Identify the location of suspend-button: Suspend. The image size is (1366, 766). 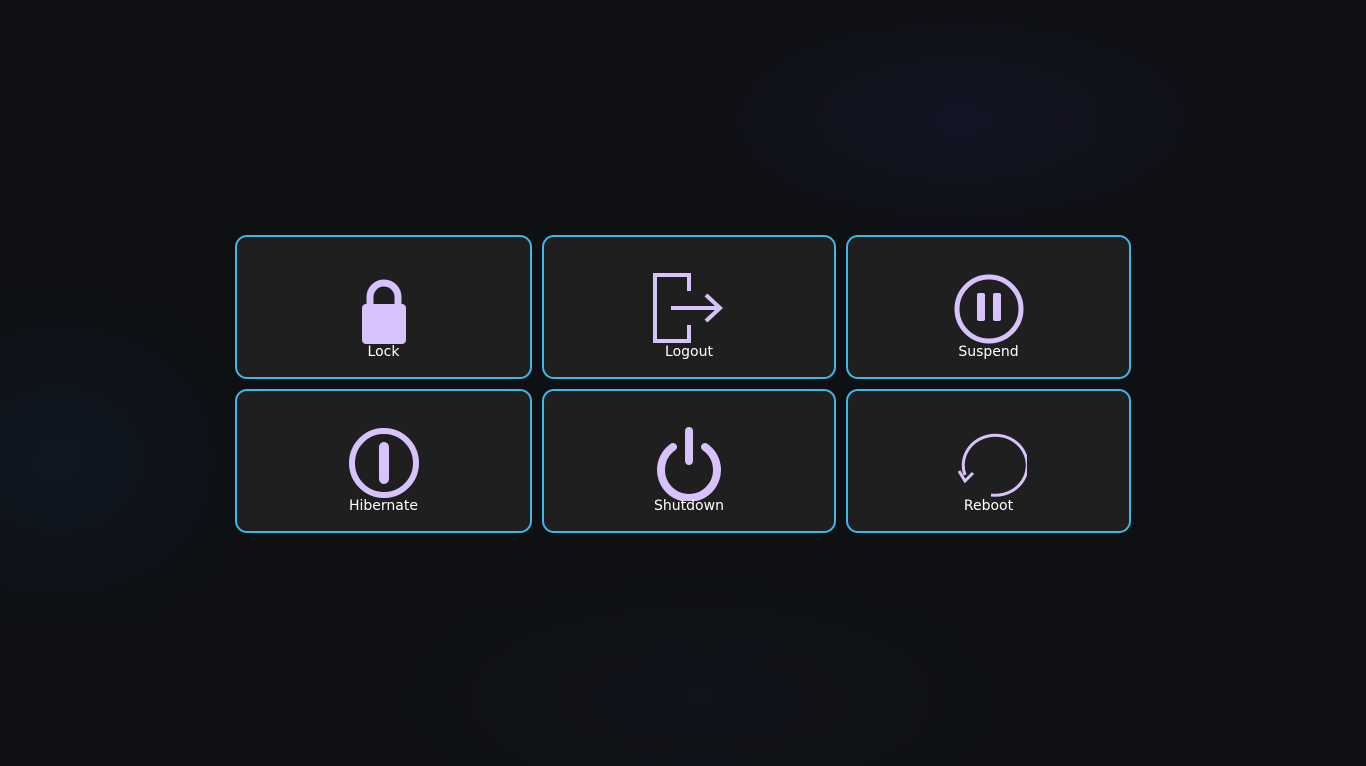
(988, 307).